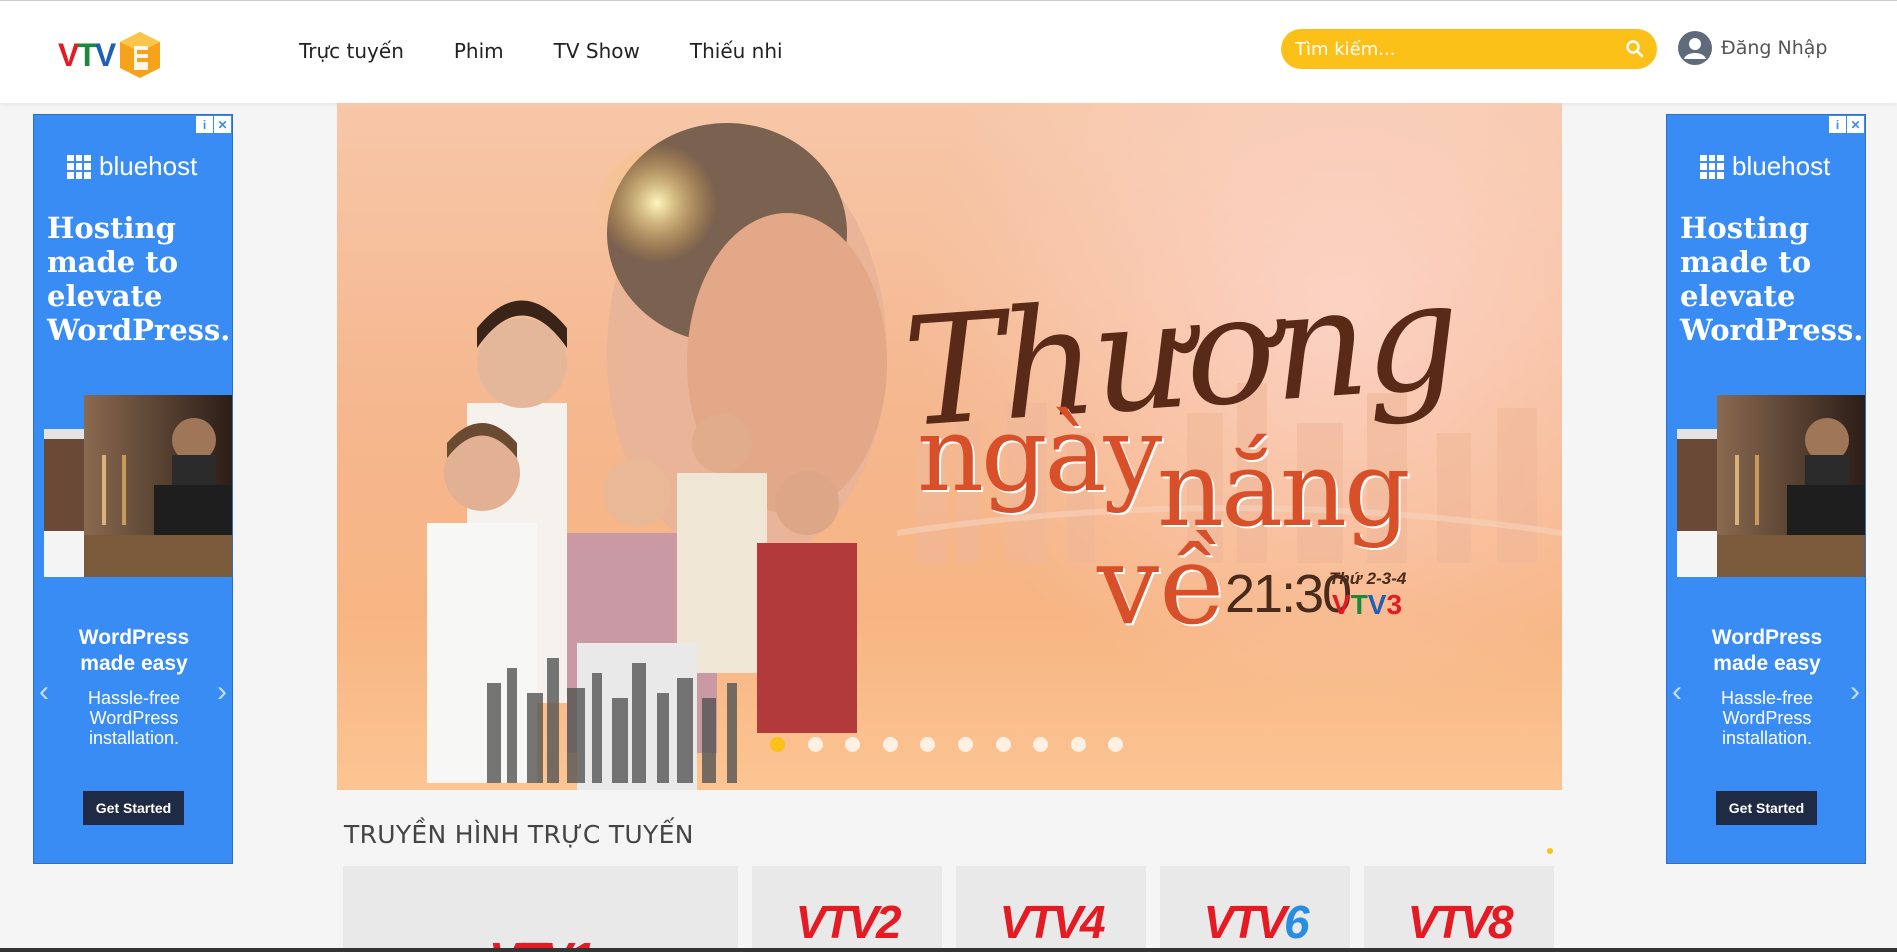 The image size is (1897, 952). I want to click on logo-giai-tri-icon, so click(140, 55).